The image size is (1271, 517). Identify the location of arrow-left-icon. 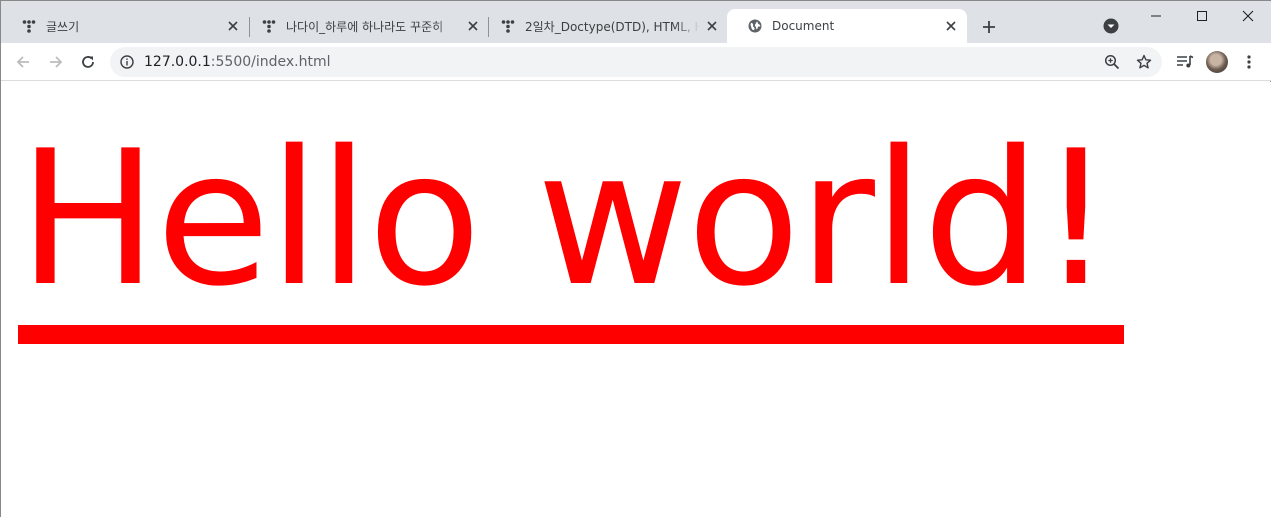
(22, 62).